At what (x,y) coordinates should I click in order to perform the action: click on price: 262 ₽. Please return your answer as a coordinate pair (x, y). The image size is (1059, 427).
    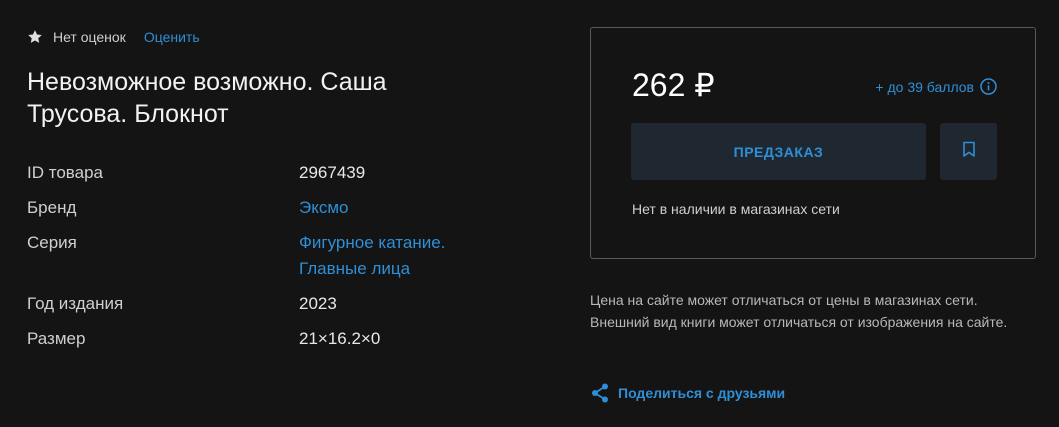
    Looking at the image, I should click on (673, 85).